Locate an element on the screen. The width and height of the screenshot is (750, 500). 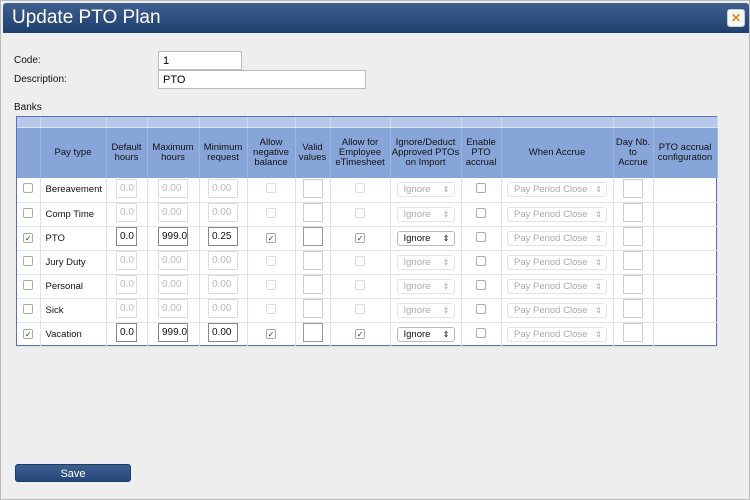
description-input is located at coordinates (262, 79).